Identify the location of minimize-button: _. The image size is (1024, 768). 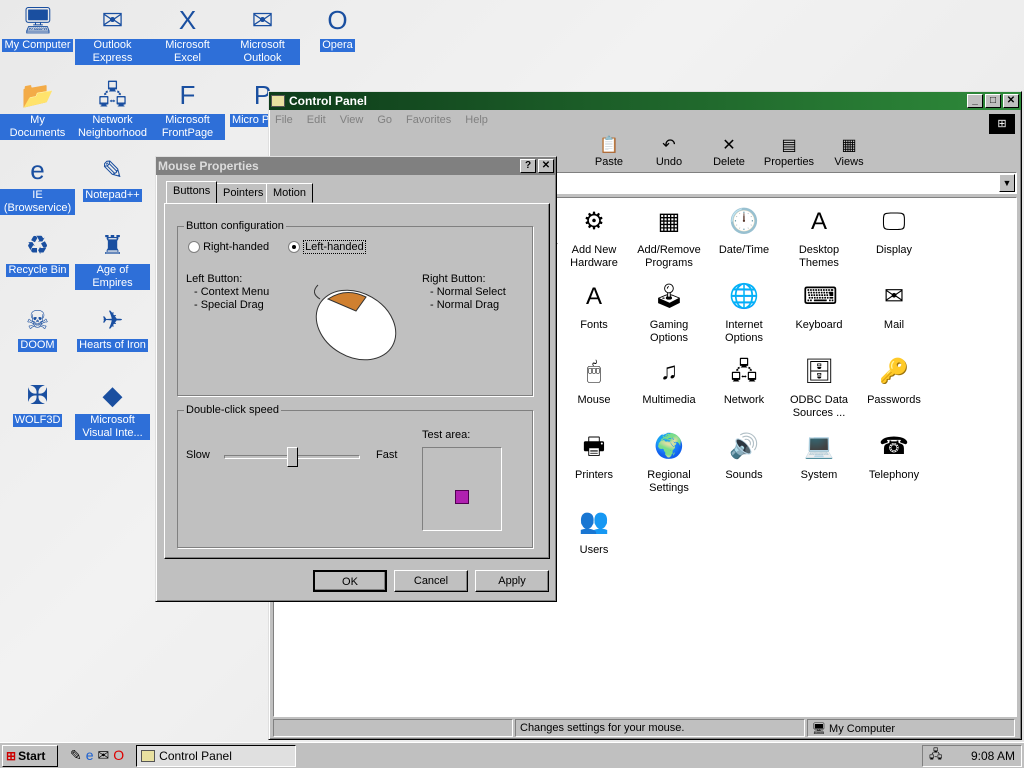
(975, 101).